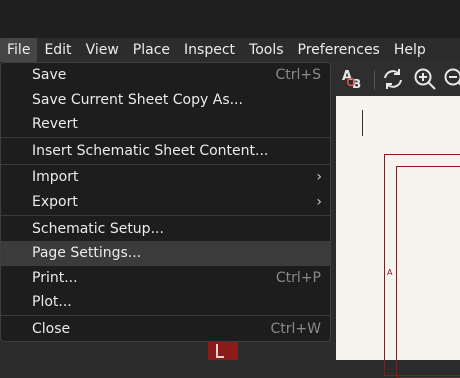 Image resolution: width=460 pixels, height=378 pixels. What do you see at coordinates (374, 80) in the screenshot?
I see `toolbar-separator` at bounding box center [374, 80].